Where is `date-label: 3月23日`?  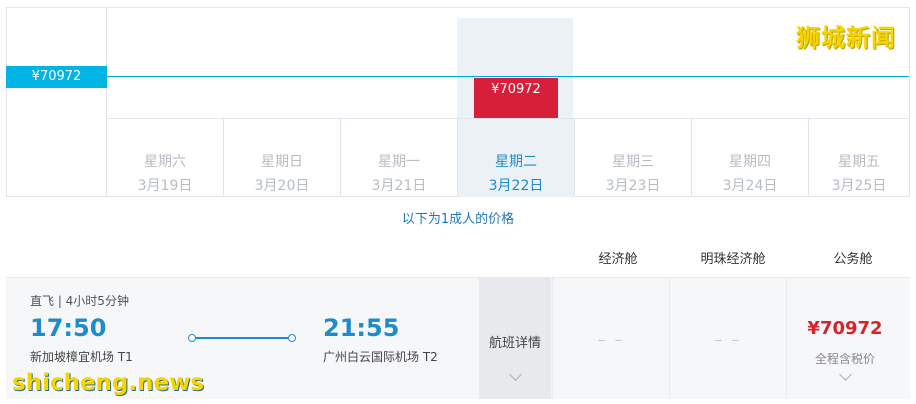 date-label: 3月23日 is located at coordinates (633, 186).